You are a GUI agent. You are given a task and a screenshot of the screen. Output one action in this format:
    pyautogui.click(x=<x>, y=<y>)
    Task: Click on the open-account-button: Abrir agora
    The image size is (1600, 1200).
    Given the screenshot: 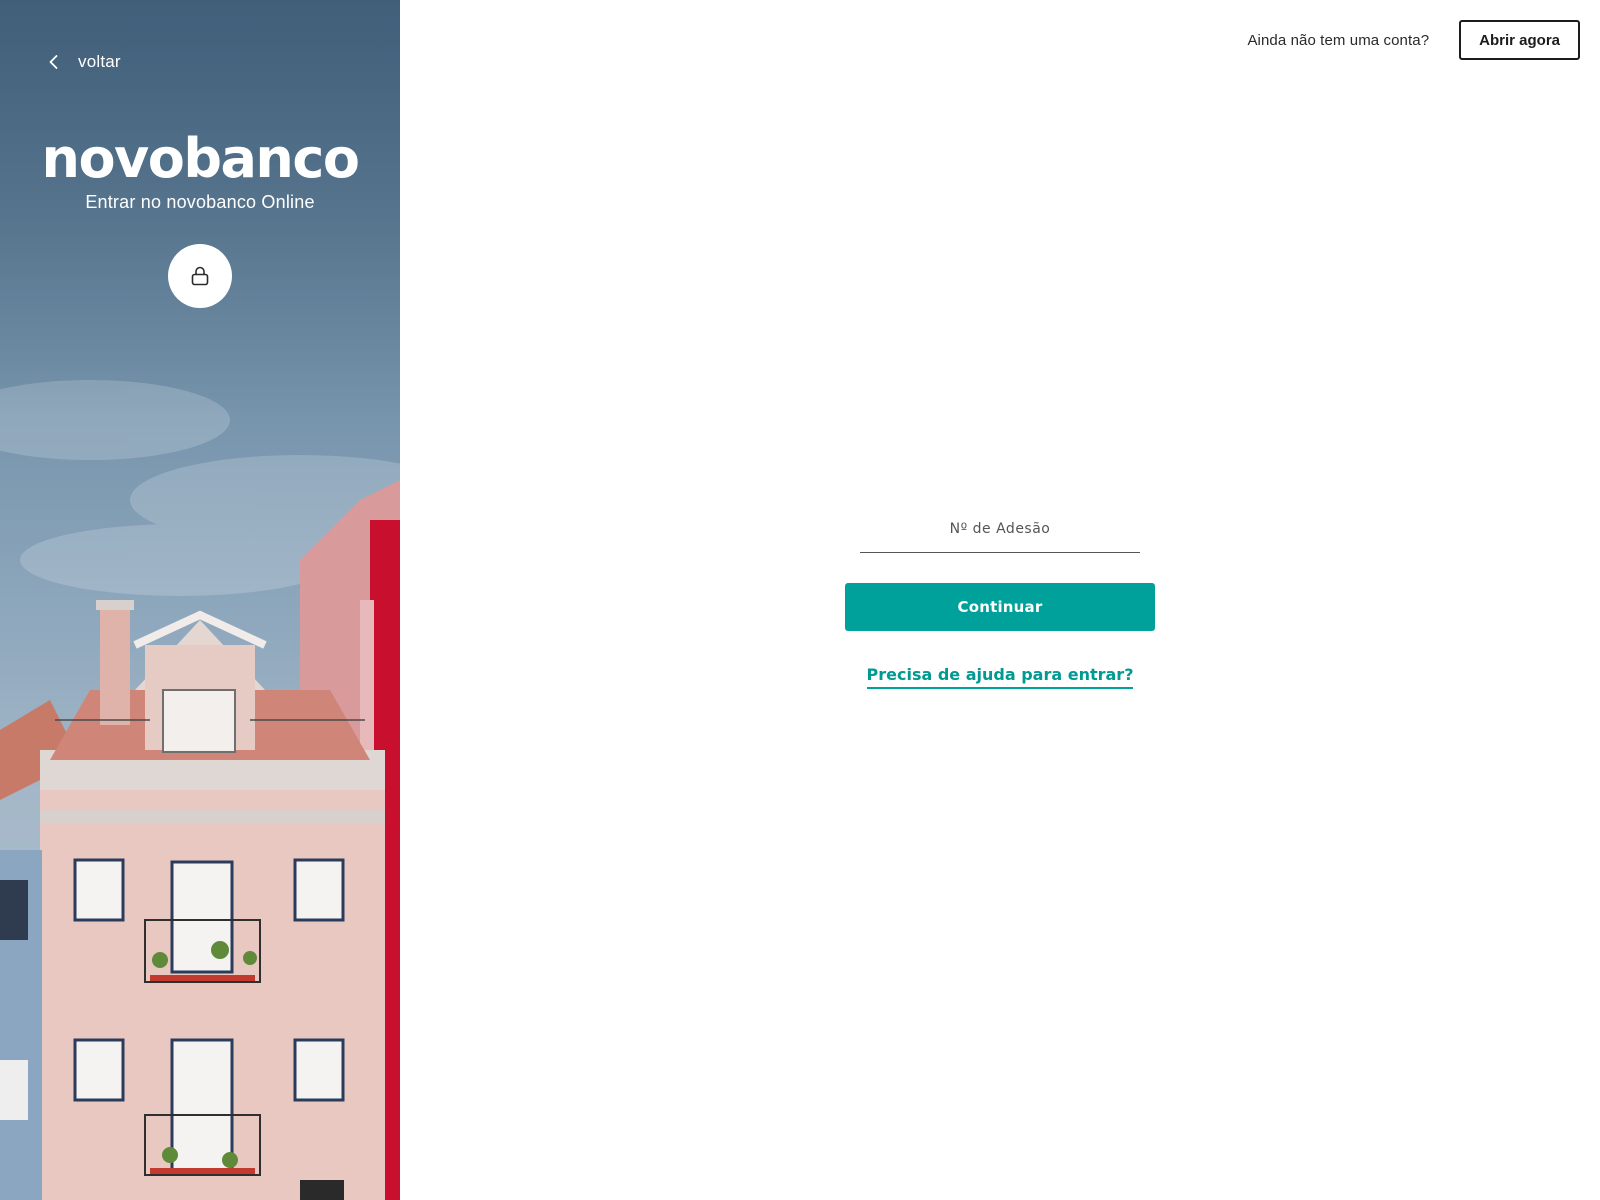 What is the action you would take?
    pyautogui.click(x=1519, y=40)
    